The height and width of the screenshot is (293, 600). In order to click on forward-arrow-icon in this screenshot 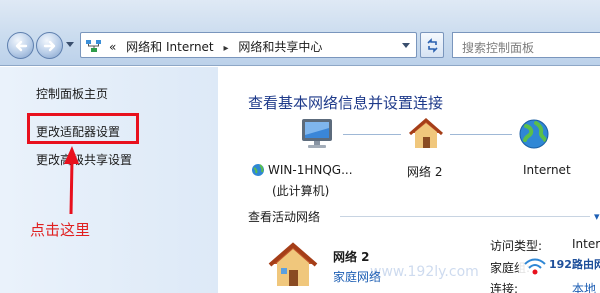, I will do `click(49, 46)`.